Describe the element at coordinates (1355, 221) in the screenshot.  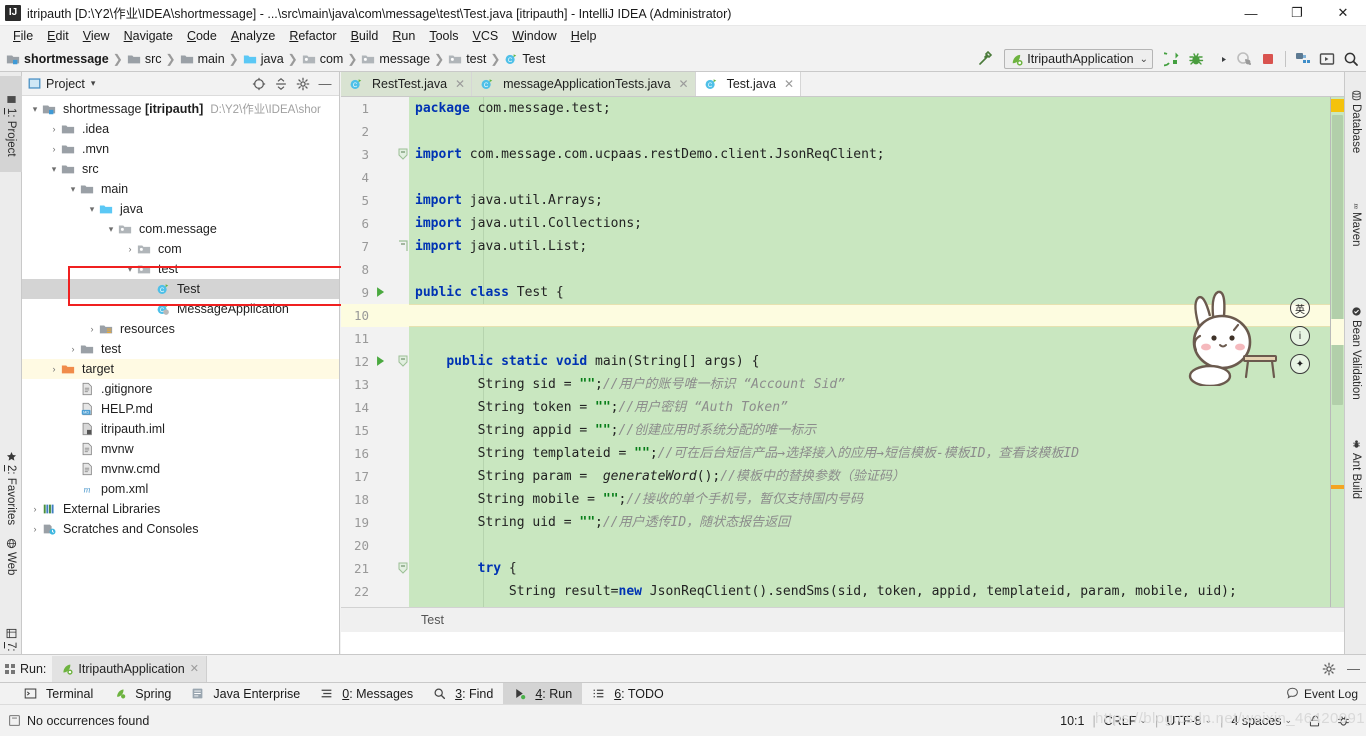
I see `right-stripe-tab-maven: m Maven` at that location.